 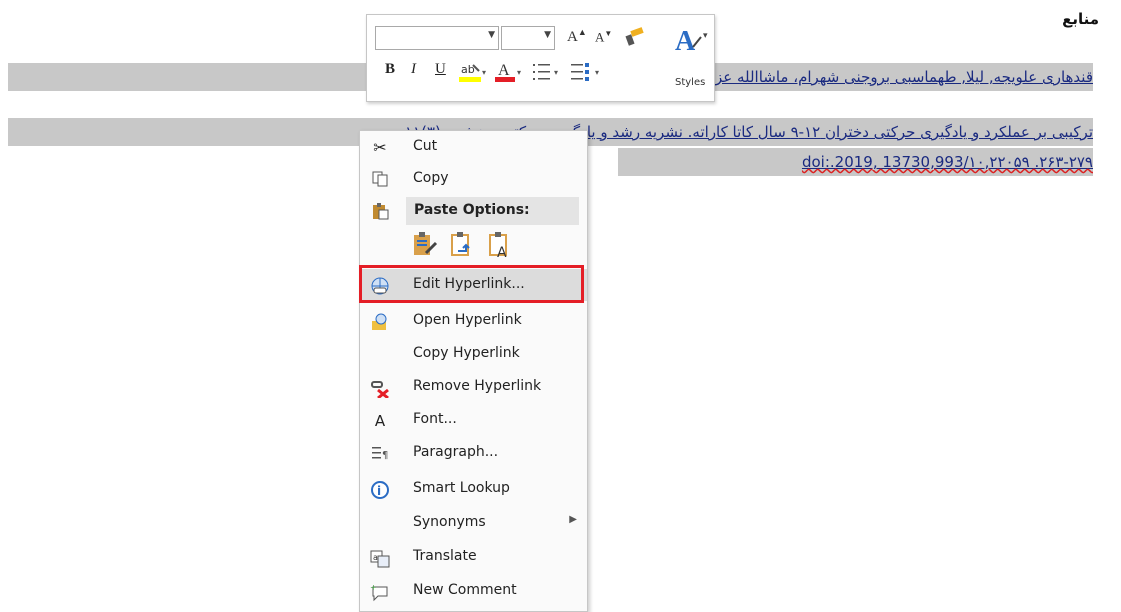 I want to click on reference-line-3-doi-link: doi:.2019, 13730,993/۱۰,۲۲۰۵۹ .۲۶۳-۲۷۹, so click(x=855, y=162).